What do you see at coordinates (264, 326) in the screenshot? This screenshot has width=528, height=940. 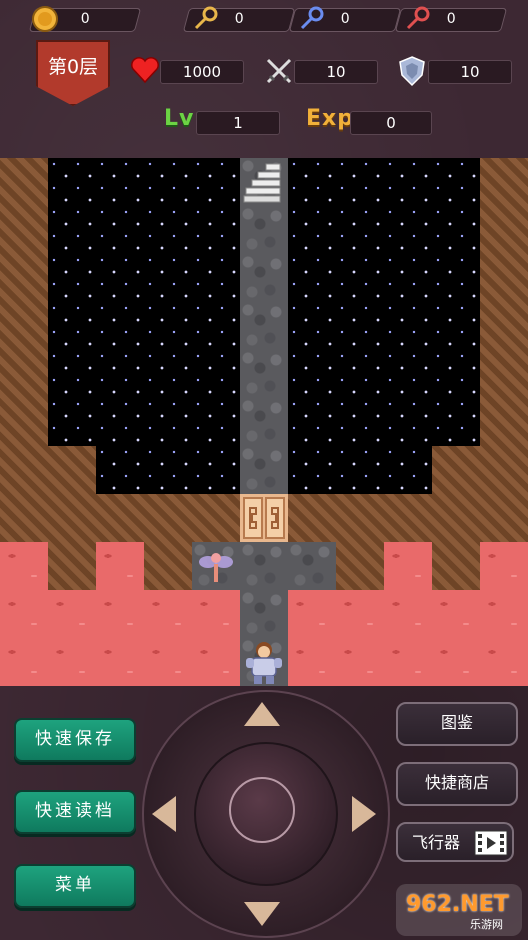 I see `stone-path-upper` at bounding box center [264, 326].